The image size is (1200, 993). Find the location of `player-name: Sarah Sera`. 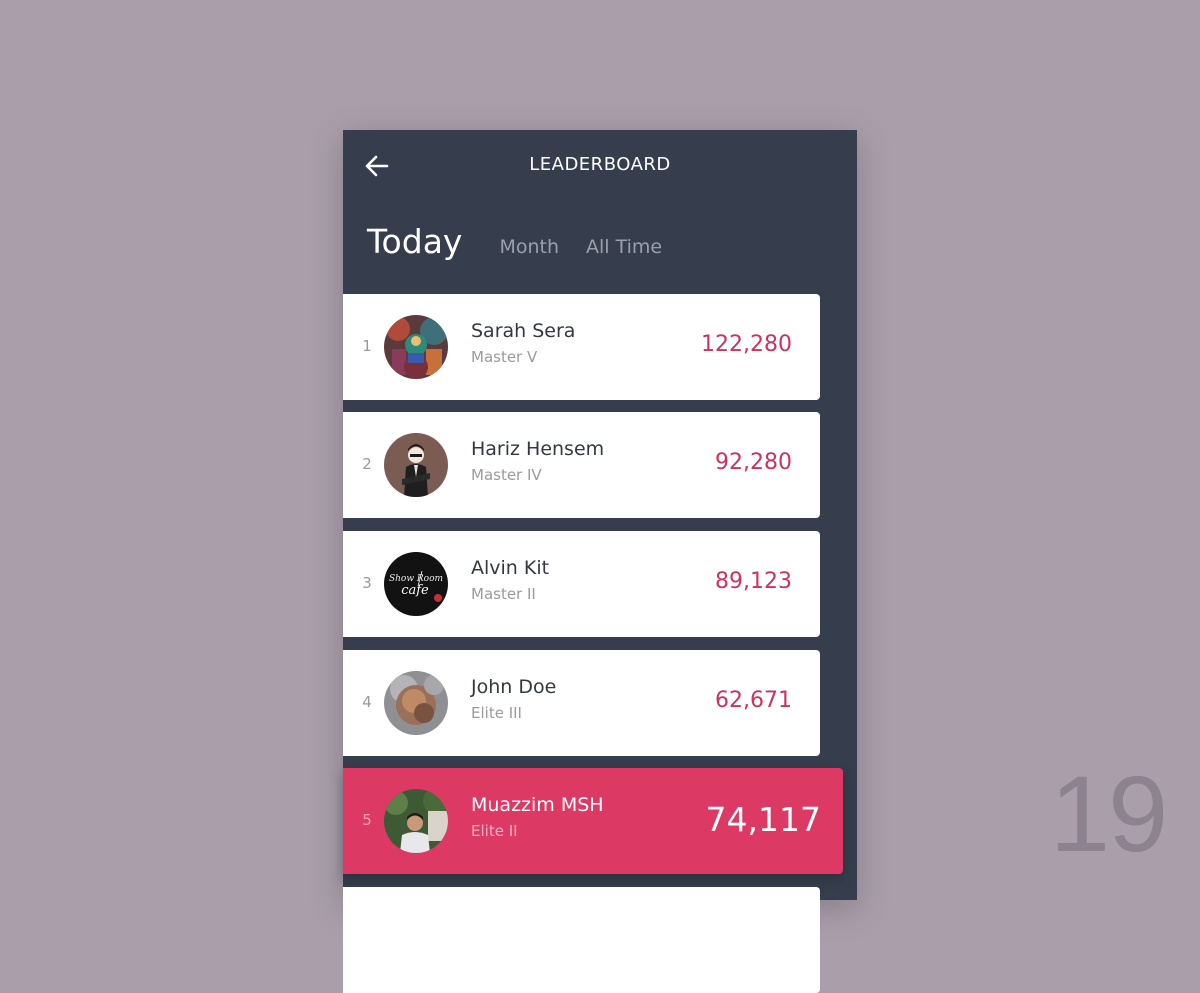

player-name: Sarah Sera is located at coordinates (523, 331).